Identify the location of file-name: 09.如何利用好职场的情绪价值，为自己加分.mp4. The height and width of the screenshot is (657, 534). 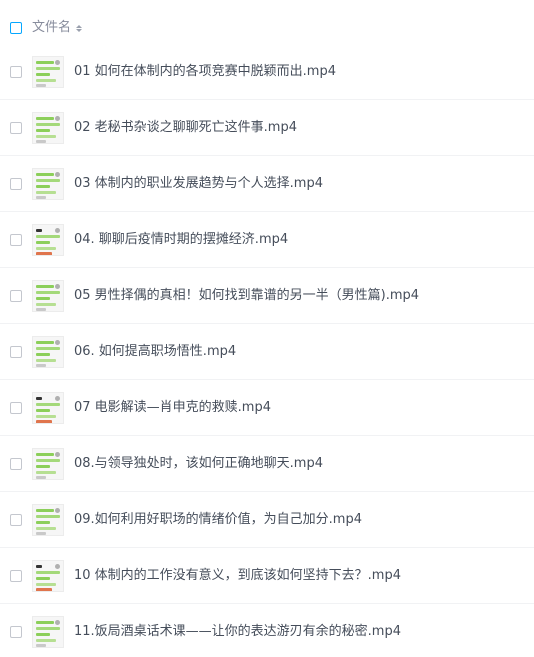
(218, 520).